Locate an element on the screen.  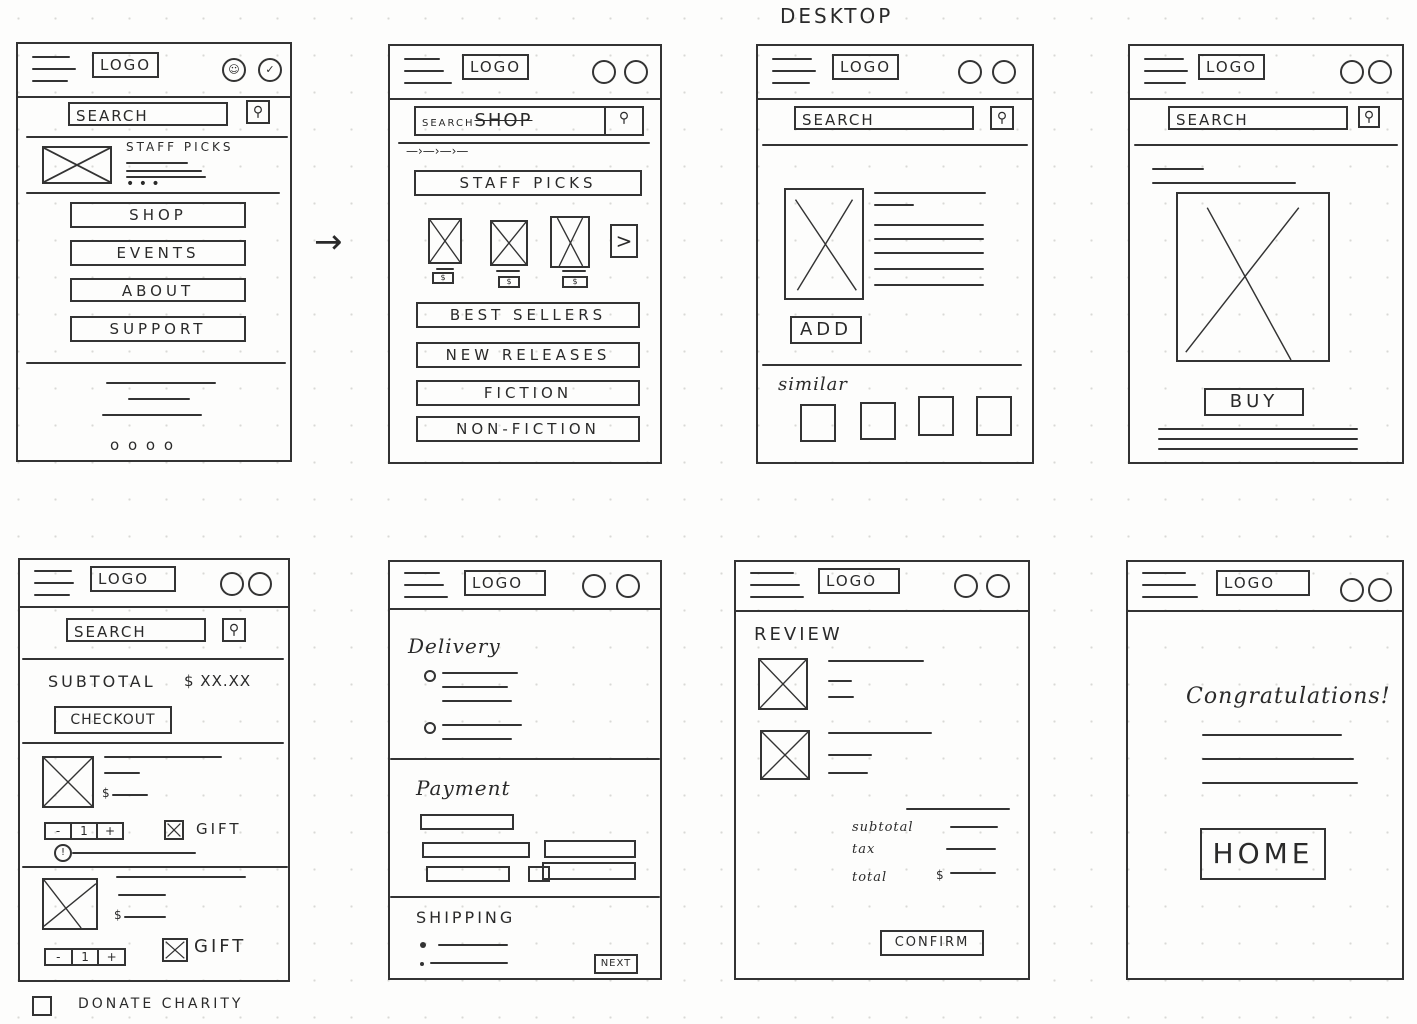
total-value-line is located at coordinates (973, 873).